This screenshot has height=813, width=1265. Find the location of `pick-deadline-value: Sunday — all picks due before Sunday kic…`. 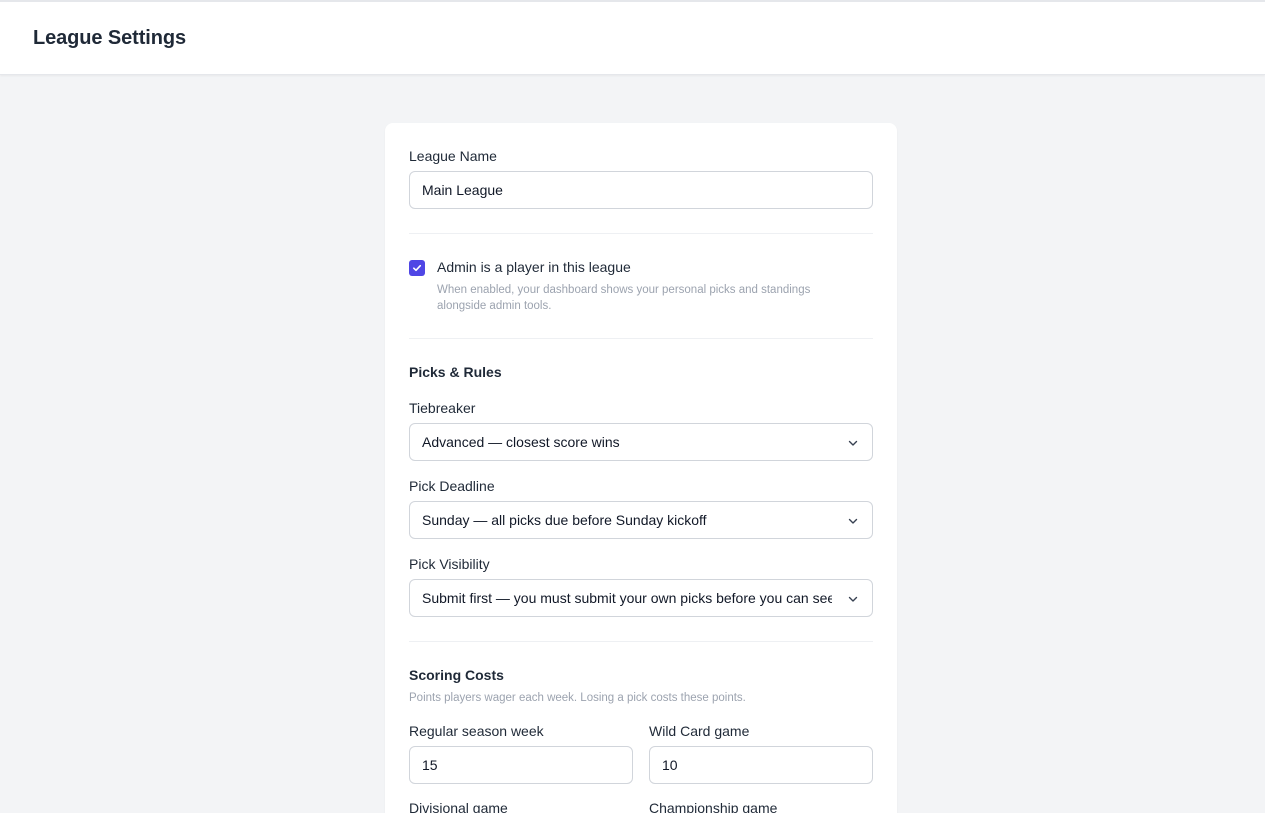

pick-deadline-value: Sunday — all picks due before Sunday kic… is located at coordinates (564, 520).